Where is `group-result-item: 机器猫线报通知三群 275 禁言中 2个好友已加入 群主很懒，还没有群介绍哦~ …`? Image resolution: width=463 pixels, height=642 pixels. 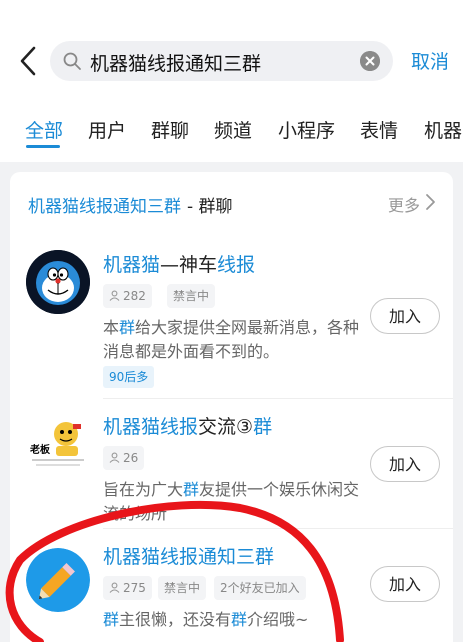 group-result-item: 机器猫线报通知三群 275 禁言中 2个好友已加入 群主很懒，还没有群介绍哦~ … is located at coordinates (231, 592).